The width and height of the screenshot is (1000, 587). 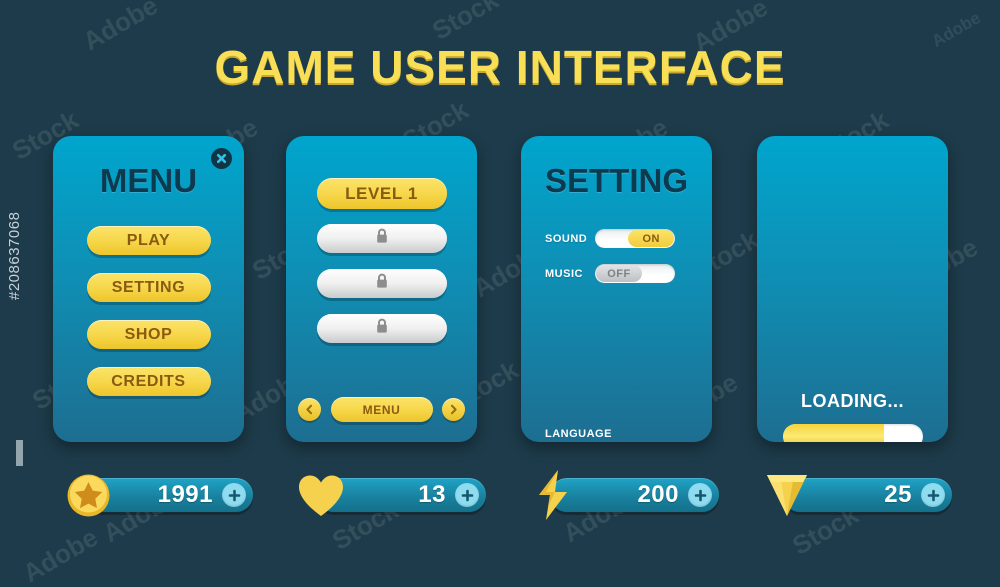 I want to click on levels-menu-button: MENU, so click(x=381, y=409).